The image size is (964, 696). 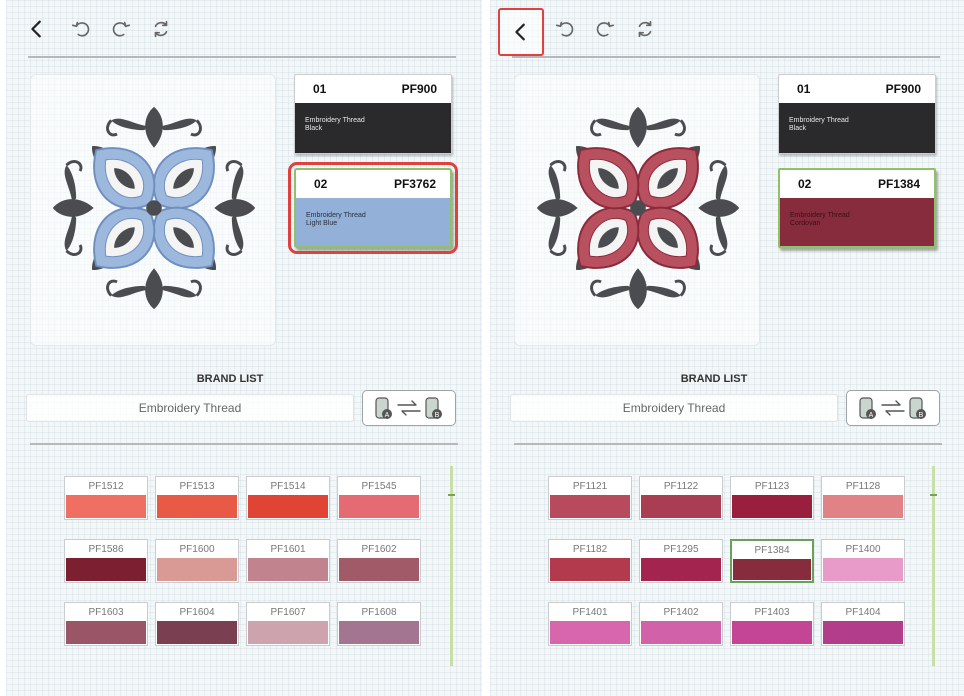 What do you see at coordinates (863, 486) in the screenshot?
I see `thread-swatch-code: PF1128` at bounding box center [863, 486].